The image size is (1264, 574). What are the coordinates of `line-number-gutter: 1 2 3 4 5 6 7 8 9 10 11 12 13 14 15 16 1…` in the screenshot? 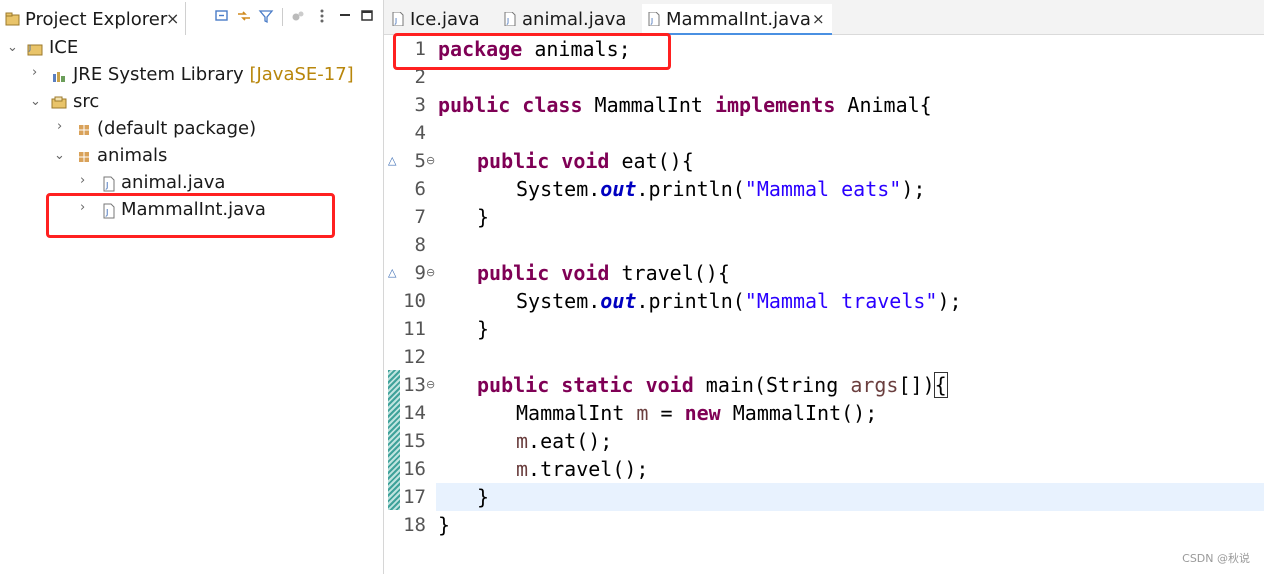 It's located at (410, 304).